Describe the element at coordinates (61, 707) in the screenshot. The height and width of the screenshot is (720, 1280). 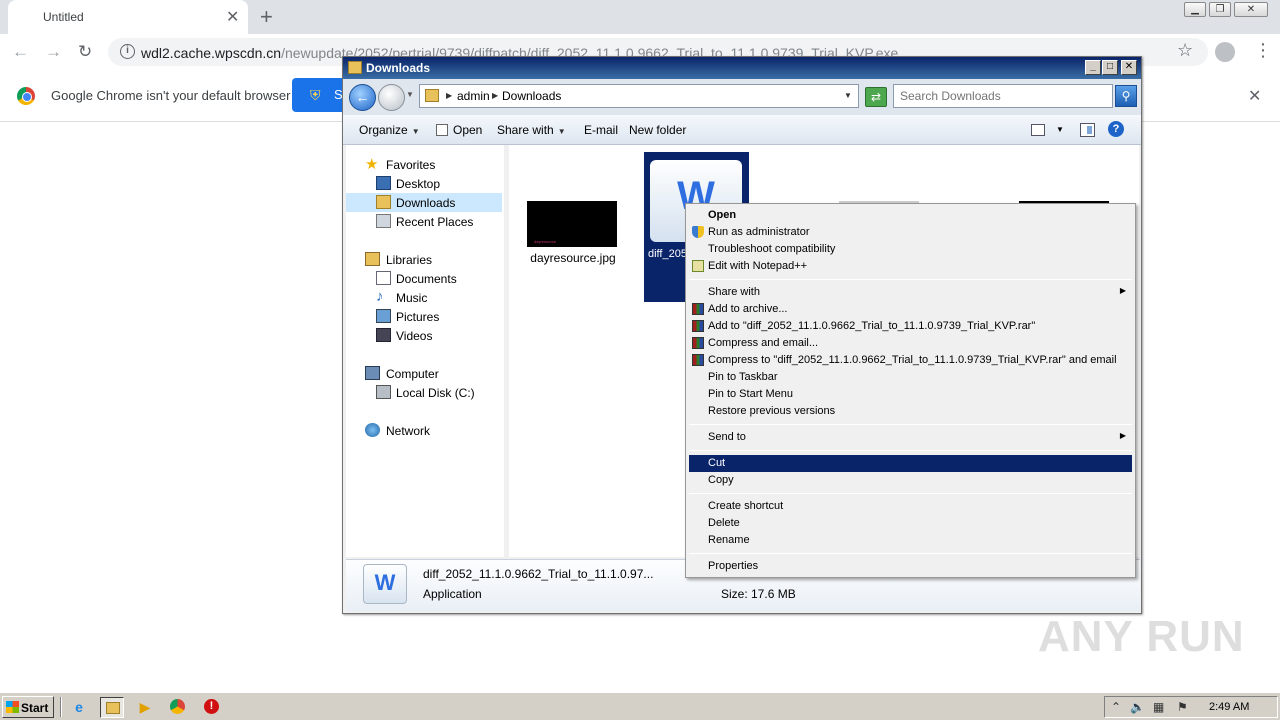
I see `taskbar-divider` at that location.